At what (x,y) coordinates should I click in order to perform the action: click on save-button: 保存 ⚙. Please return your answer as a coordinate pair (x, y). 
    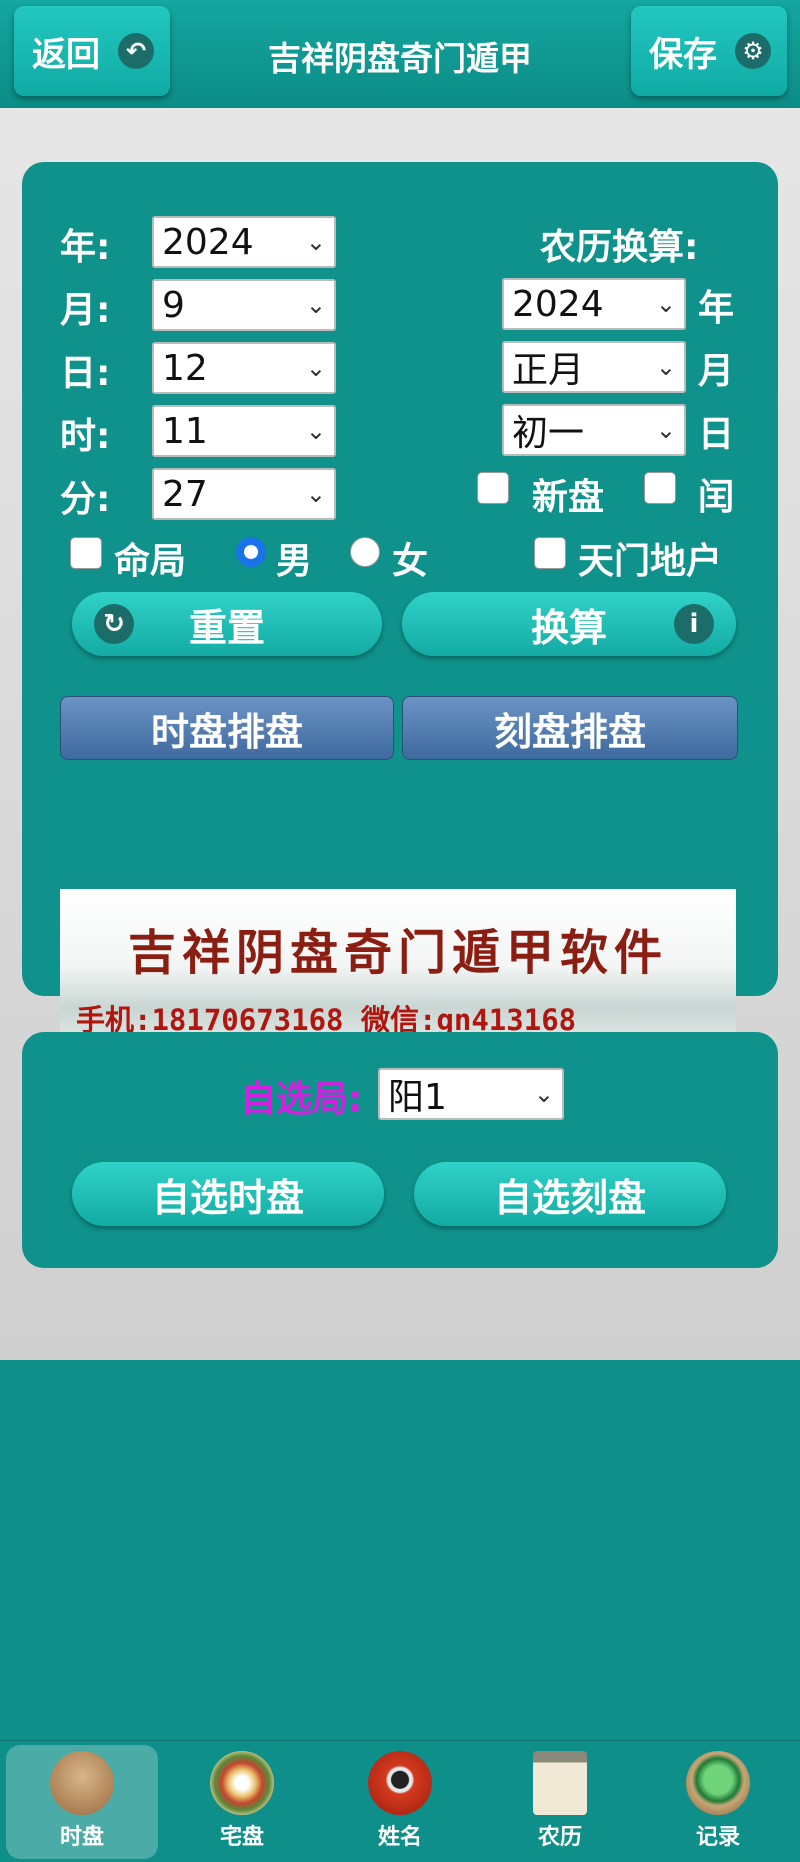
    Looking at the image, I should click on (709, 51).